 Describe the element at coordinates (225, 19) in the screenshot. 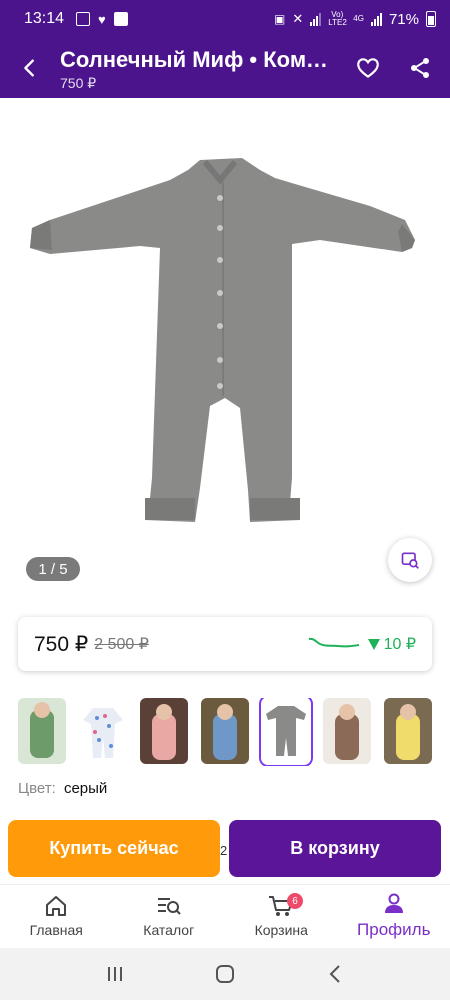

I see `status-bar: 13:14 ♥ ▣ ✕ Vo) LTE2 4G 71%` at that location.